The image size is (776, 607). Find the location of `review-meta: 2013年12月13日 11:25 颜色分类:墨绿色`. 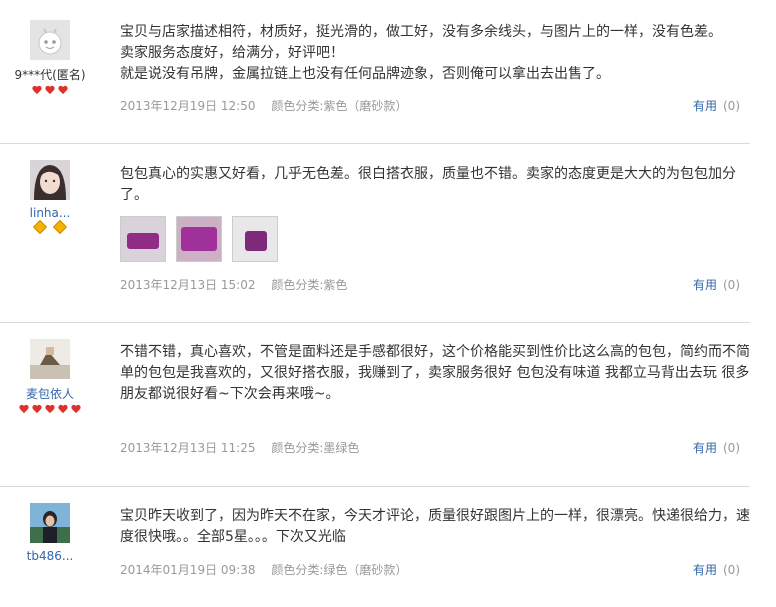

review-meta: 2013年12月13日 11:25 颜色分类:墨绿色 is located at coordinates (239, 447).